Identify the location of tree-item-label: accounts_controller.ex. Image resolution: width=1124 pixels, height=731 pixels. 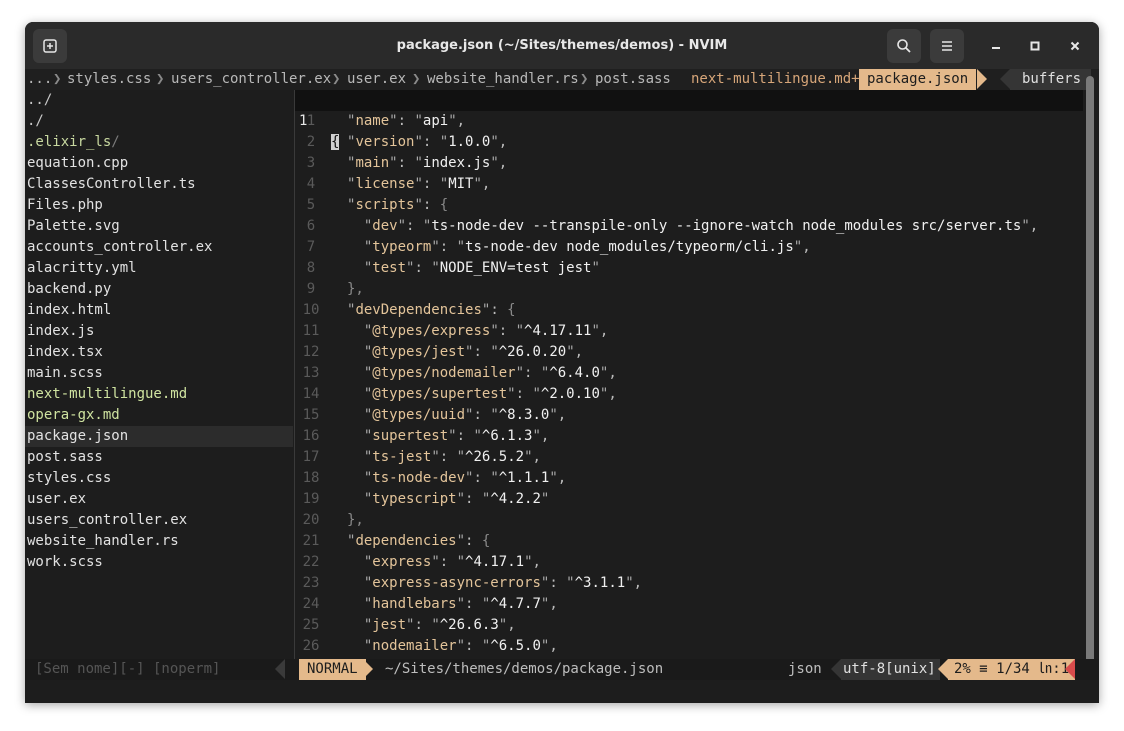
(120, 247).